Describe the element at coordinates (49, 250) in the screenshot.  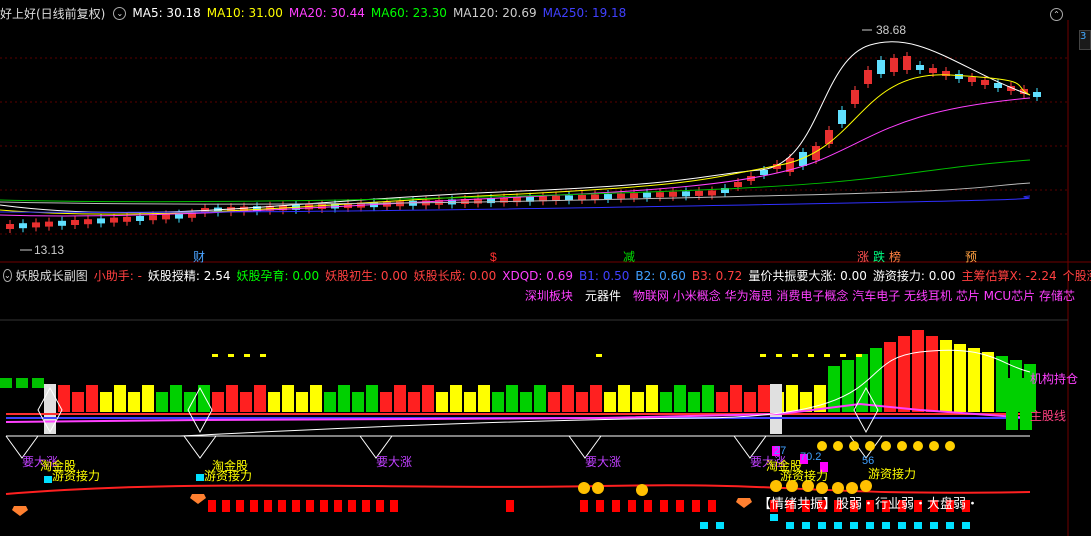
I see `price-low-label: 13.13` at that location.